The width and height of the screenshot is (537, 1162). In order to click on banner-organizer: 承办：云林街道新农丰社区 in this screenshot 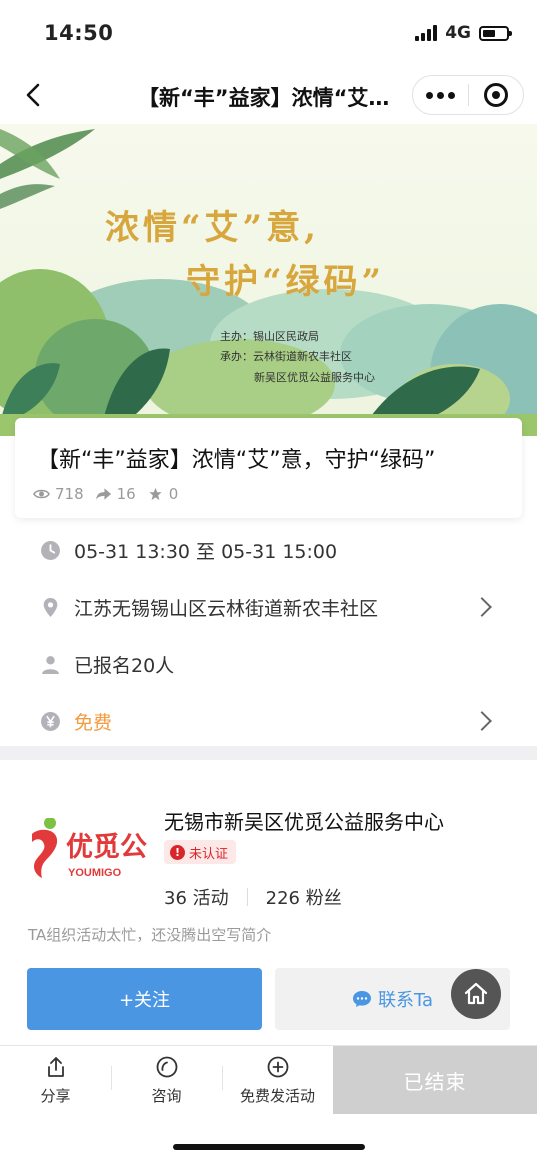, I will do `click(286, 356)`.